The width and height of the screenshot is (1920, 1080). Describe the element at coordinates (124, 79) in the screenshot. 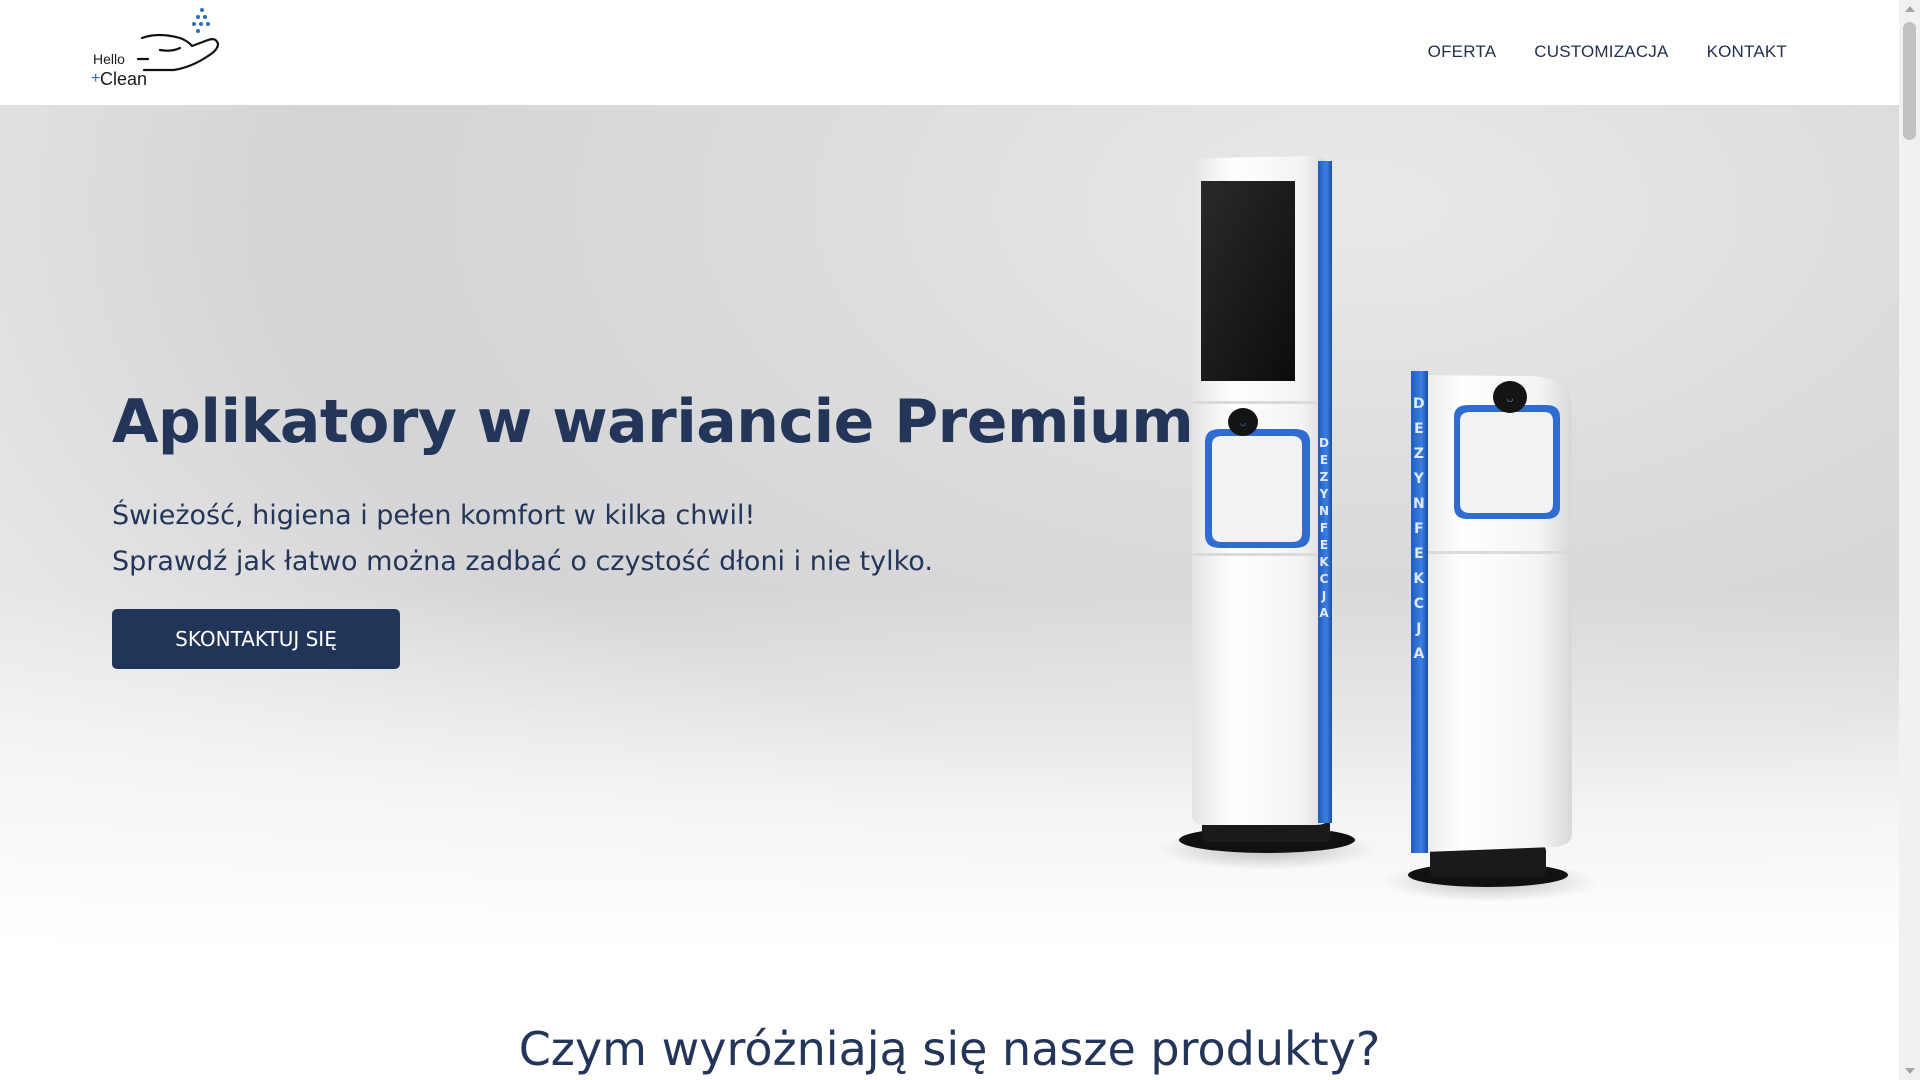

I see `logo-text-clean: Clean` at that location.